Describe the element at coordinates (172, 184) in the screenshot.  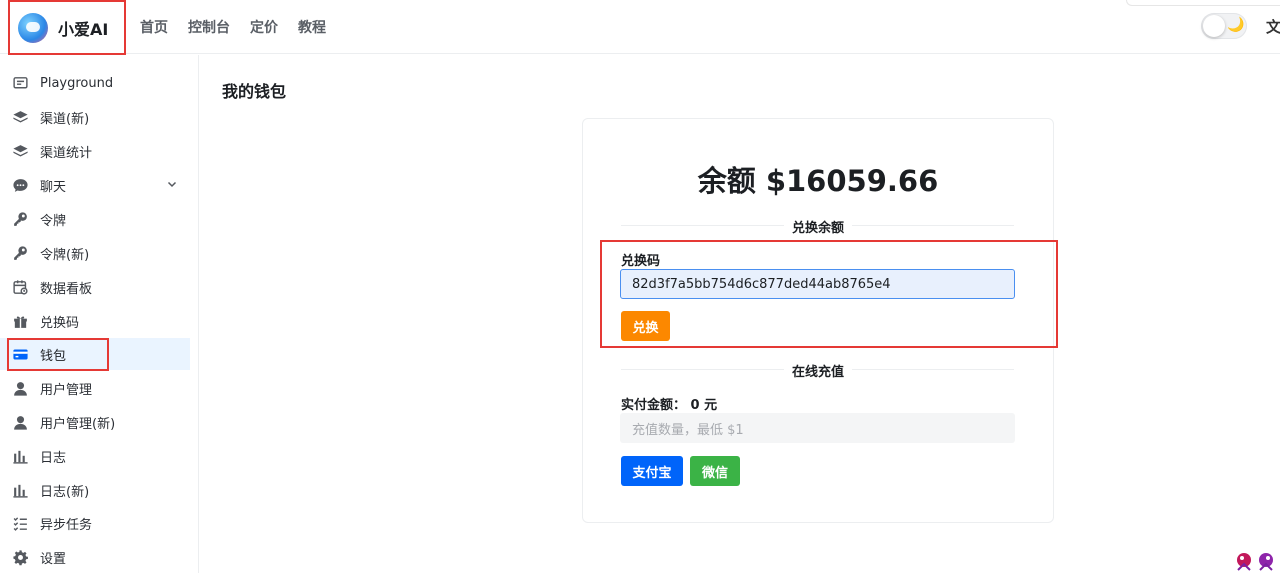
I see `chevron-down-icon` at that location.